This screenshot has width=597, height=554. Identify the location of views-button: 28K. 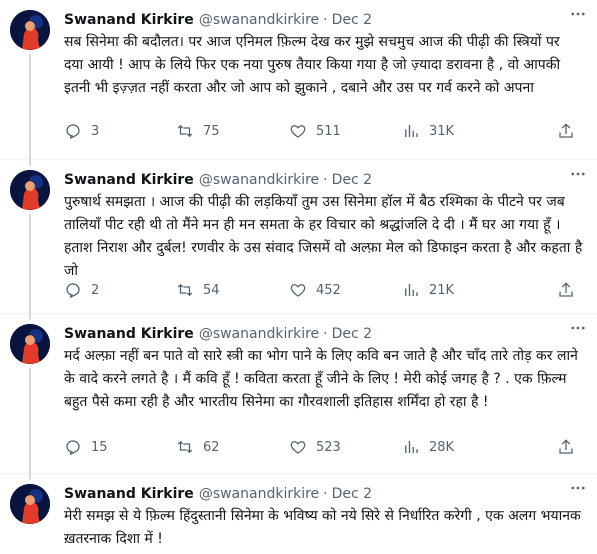
(428, 447).